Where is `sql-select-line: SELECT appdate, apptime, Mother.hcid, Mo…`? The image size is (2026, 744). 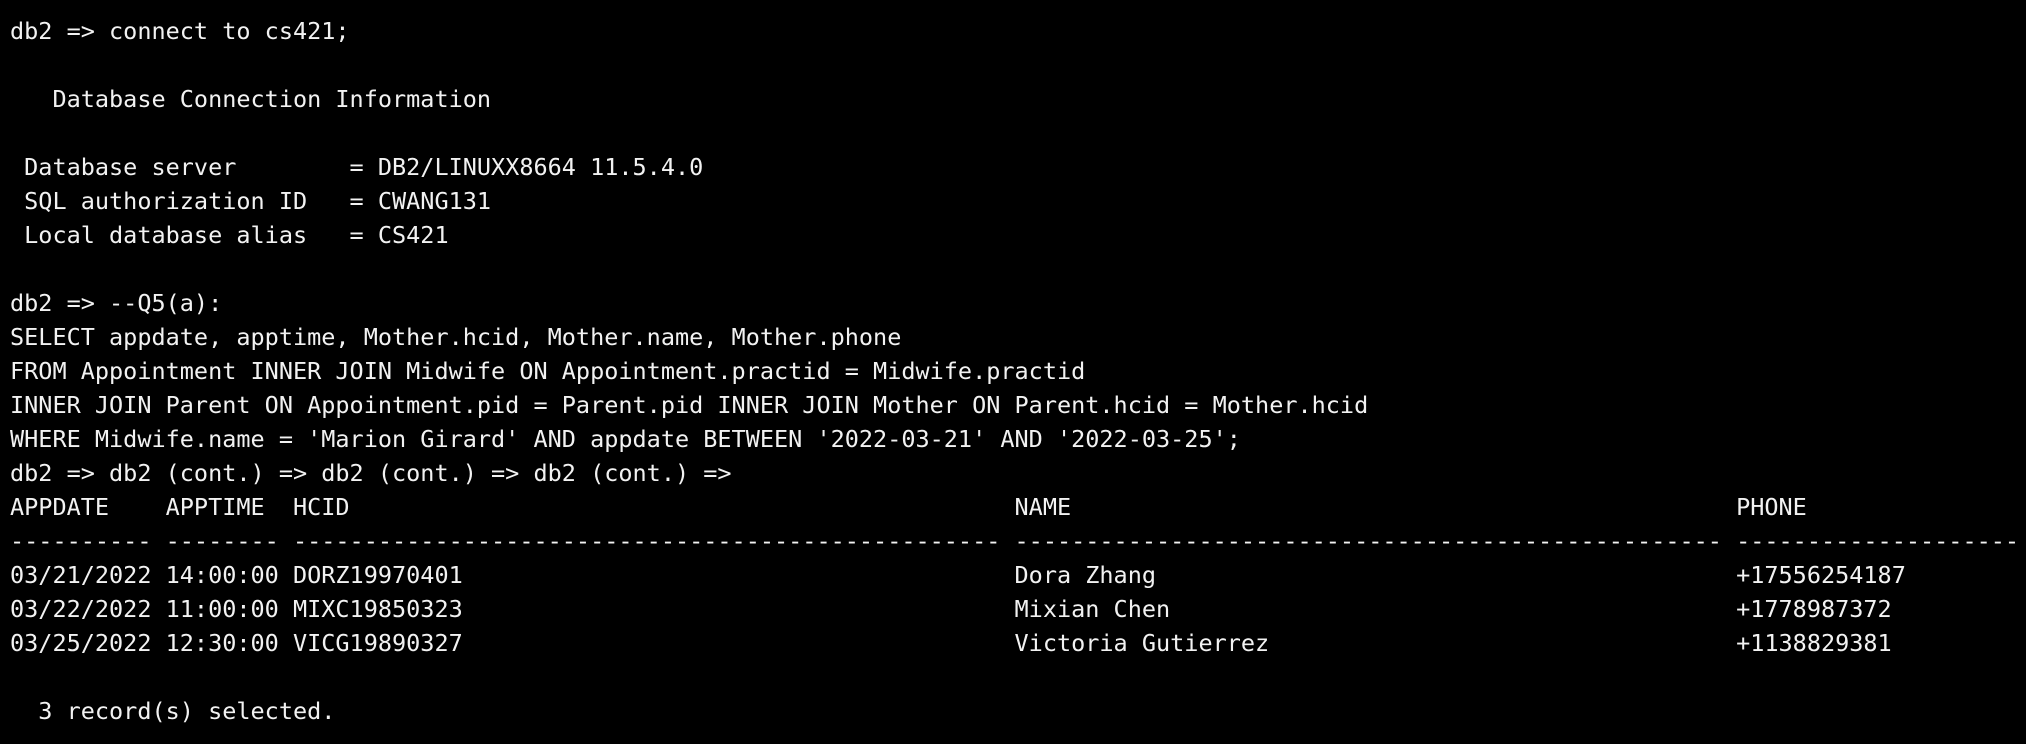
sql-select-line: SELECT appdate, apptime, Mother.hcid, Mo… is located at coordinates (456, 337).